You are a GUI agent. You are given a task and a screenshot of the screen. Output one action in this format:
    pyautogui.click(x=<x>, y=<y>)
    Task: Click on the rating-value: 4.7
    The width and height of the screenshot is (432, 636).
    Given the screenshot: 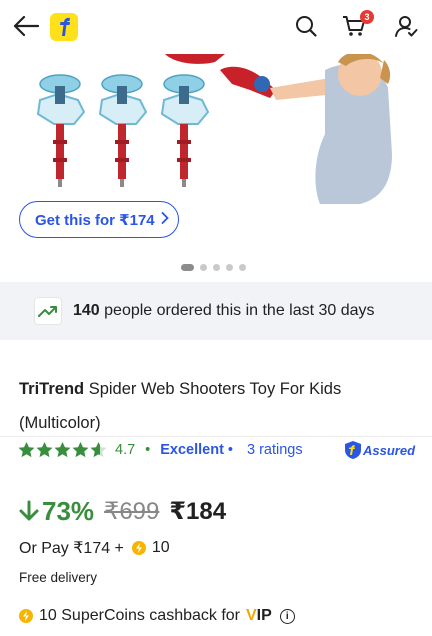 What is the action you would take?
    pyautogui.click(x=125, y=450)
    